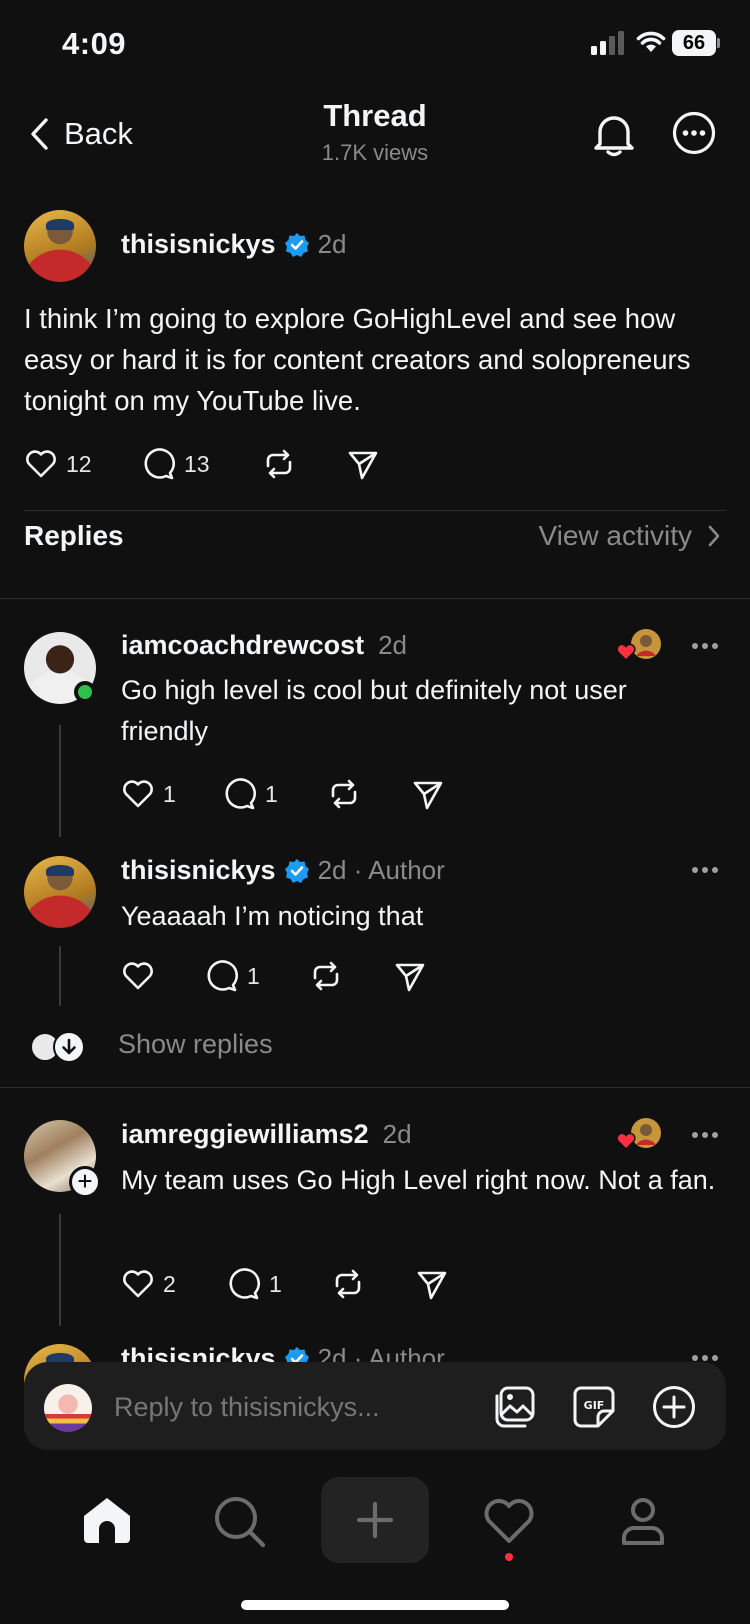  What do you see at coordinates (94, 43) in the screenshot?
I see `status-time: 4:09` at bounding box center [94, 43].